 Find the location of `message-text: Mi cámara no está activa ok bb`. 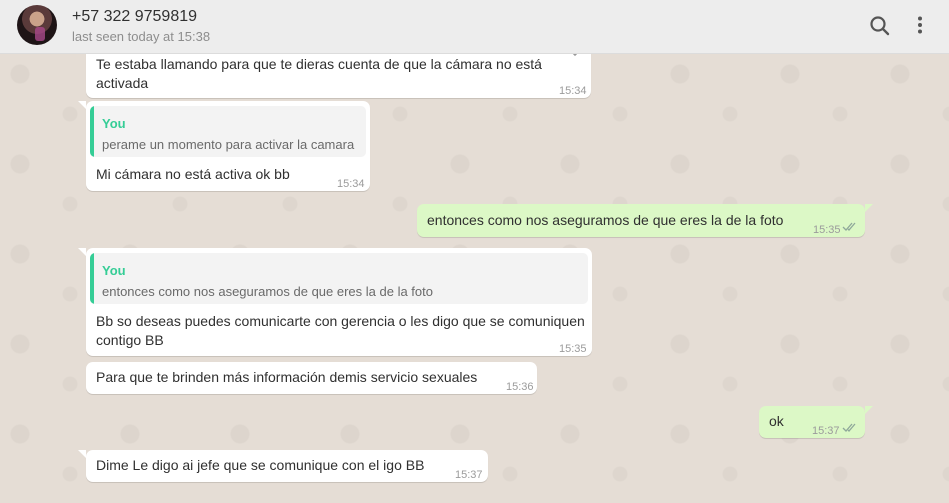

message-text: Mi cámara no está activa ok bb is located at coordinates (193, 174).